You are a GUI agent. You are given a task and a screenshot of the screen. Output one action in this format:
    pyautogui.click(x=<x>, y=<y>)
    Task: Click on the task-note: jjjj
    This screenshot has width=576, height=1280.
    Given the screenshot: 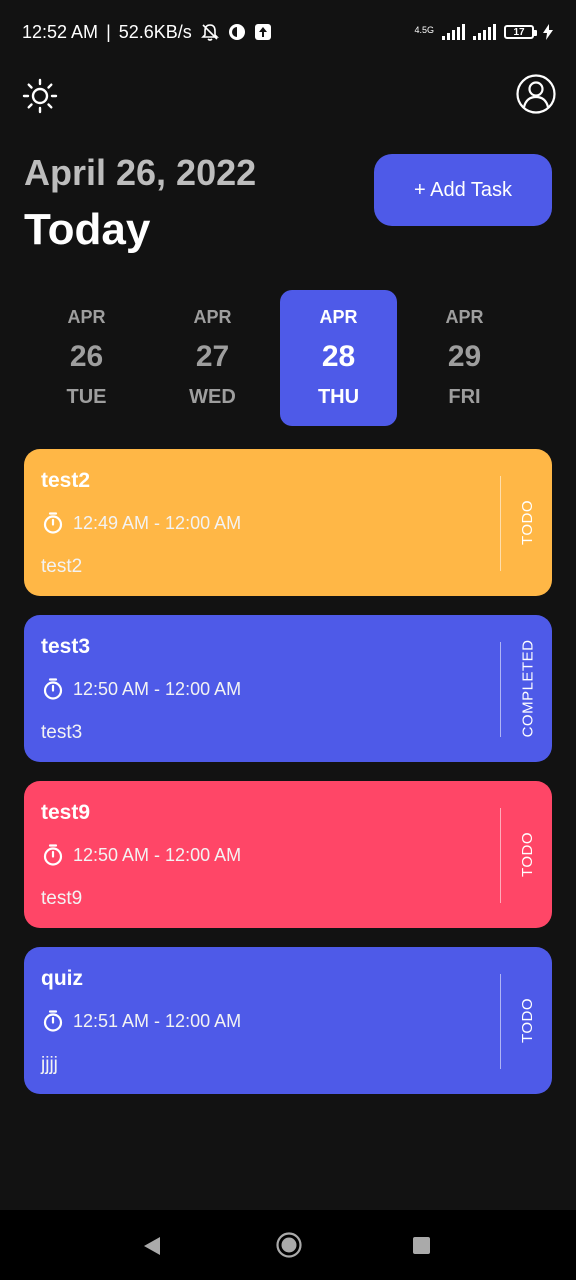 What is the action you would take?
    pyautogui.click(x=49, y=1064)
    